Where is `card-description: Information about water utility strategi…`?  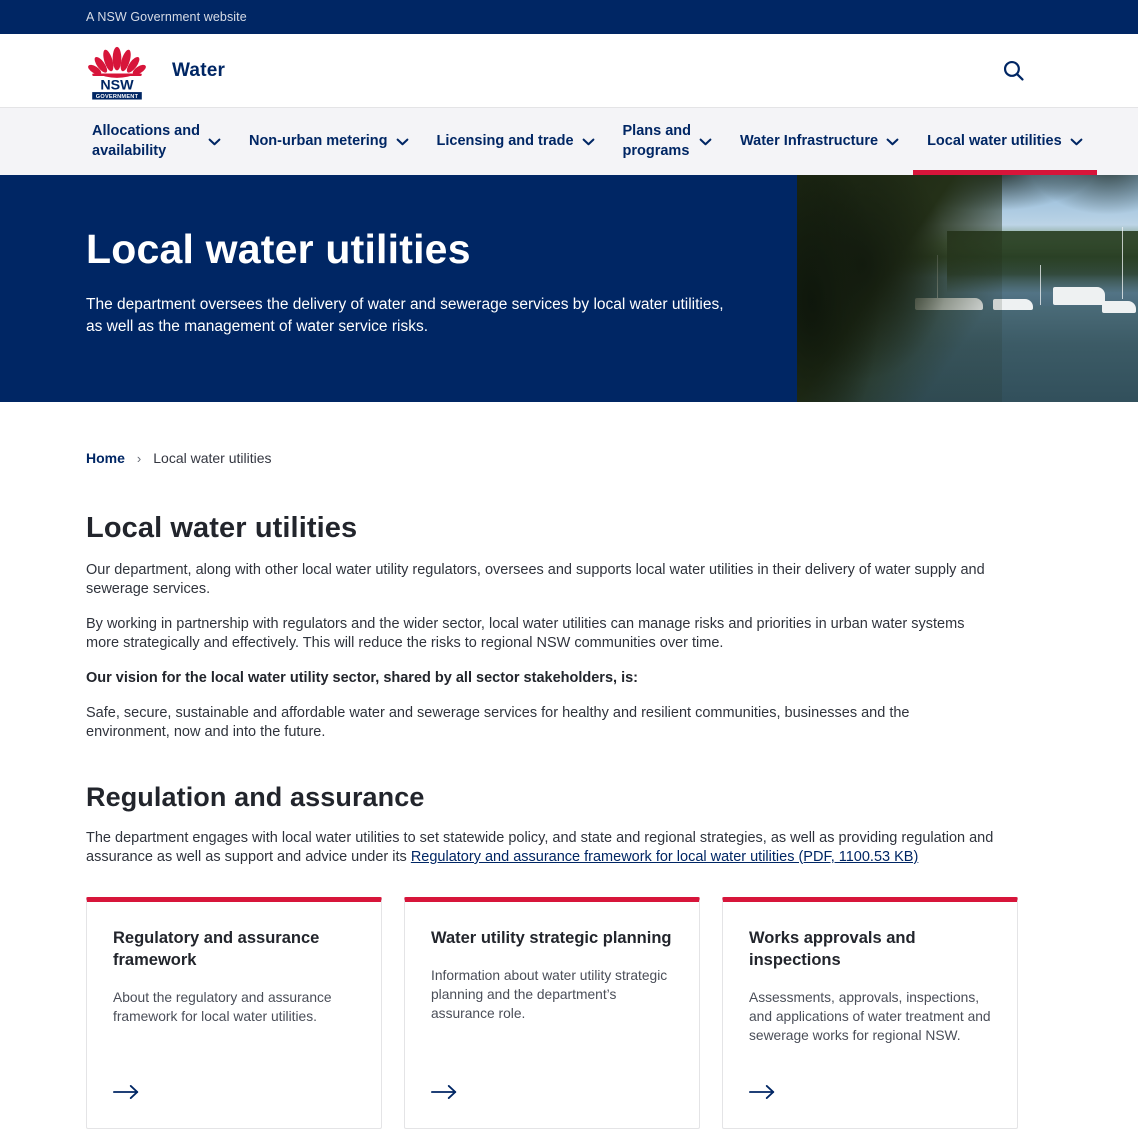 card-description: Information about water utility strategi… is located at coordinates (549, 994).